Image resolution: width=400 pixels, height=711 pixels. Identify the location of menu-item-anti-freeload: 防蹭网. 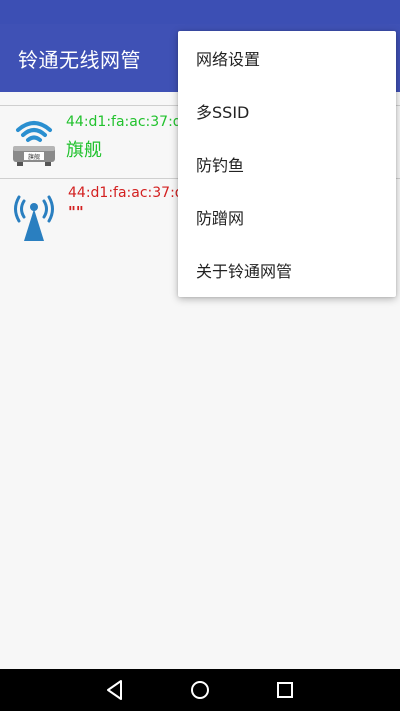
(287, 216).